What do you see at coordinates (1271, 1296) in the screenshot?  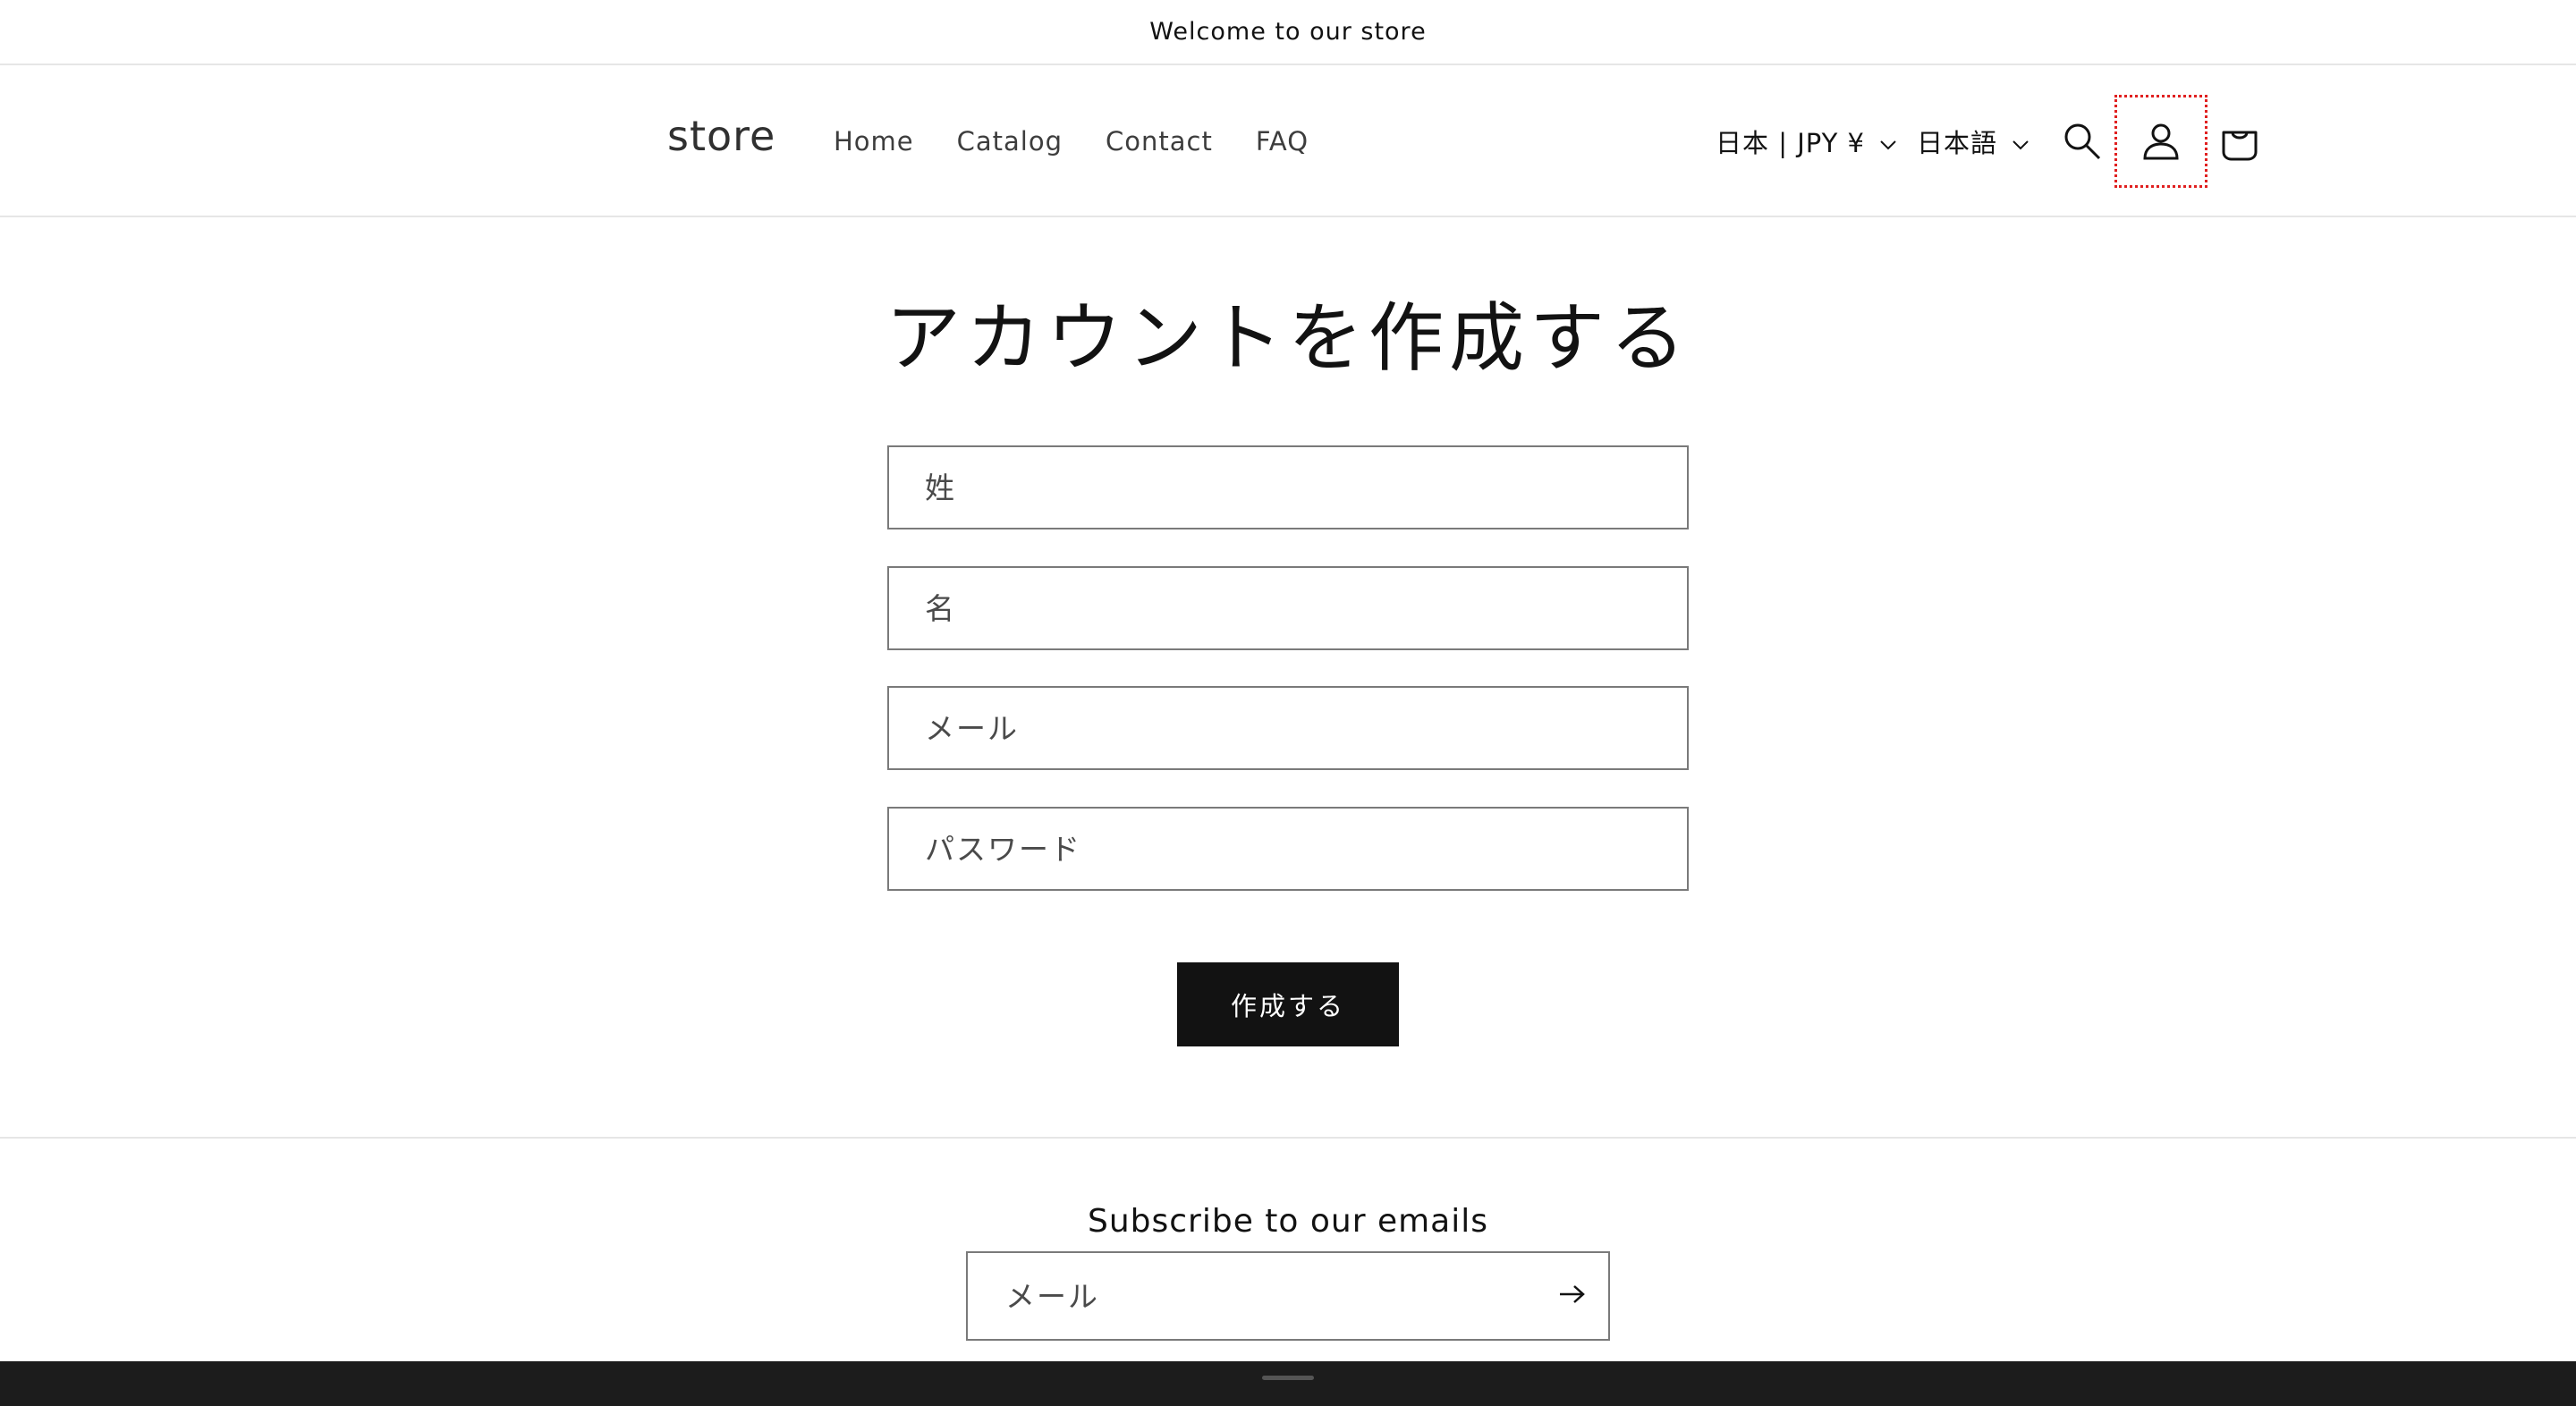 I see `newsletter-email-input` at bounding box center [1271, 1296].